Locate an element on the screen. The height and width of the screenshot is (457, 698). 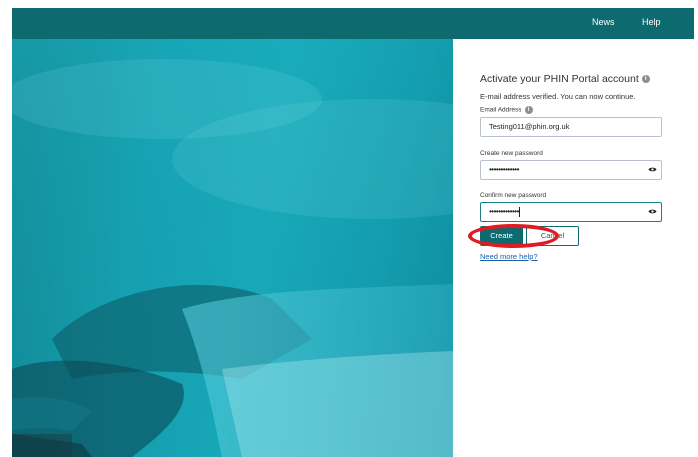
new-password-value: ••••••••••••• is located at coordinates (504, 169).